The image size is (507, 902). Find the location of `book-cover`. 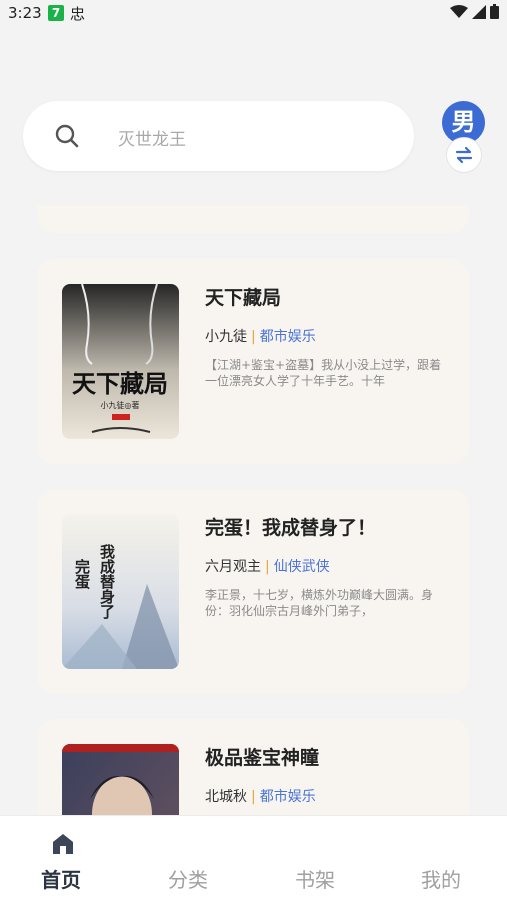

book-cover is located at coordinates (120, 779).